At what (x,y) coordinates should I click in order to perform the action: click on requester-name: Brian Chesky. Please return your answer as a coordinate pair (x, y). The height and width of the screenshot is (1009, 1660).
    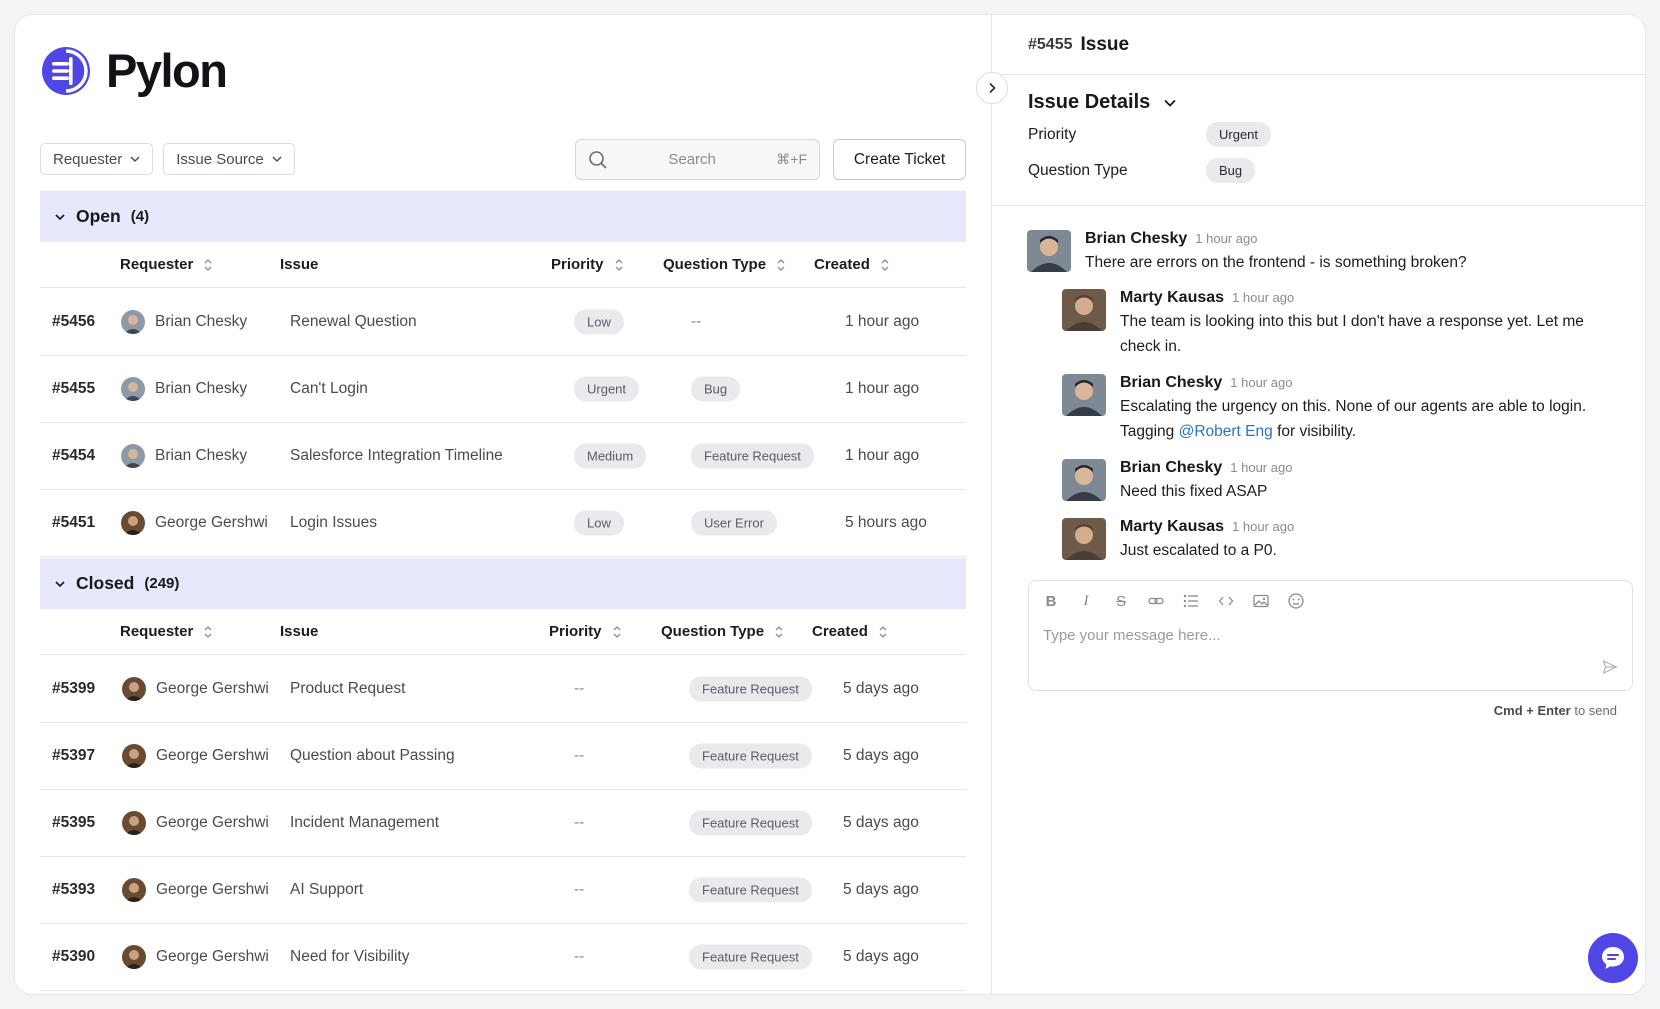
    Looking at the image, I should click on (201, 321).